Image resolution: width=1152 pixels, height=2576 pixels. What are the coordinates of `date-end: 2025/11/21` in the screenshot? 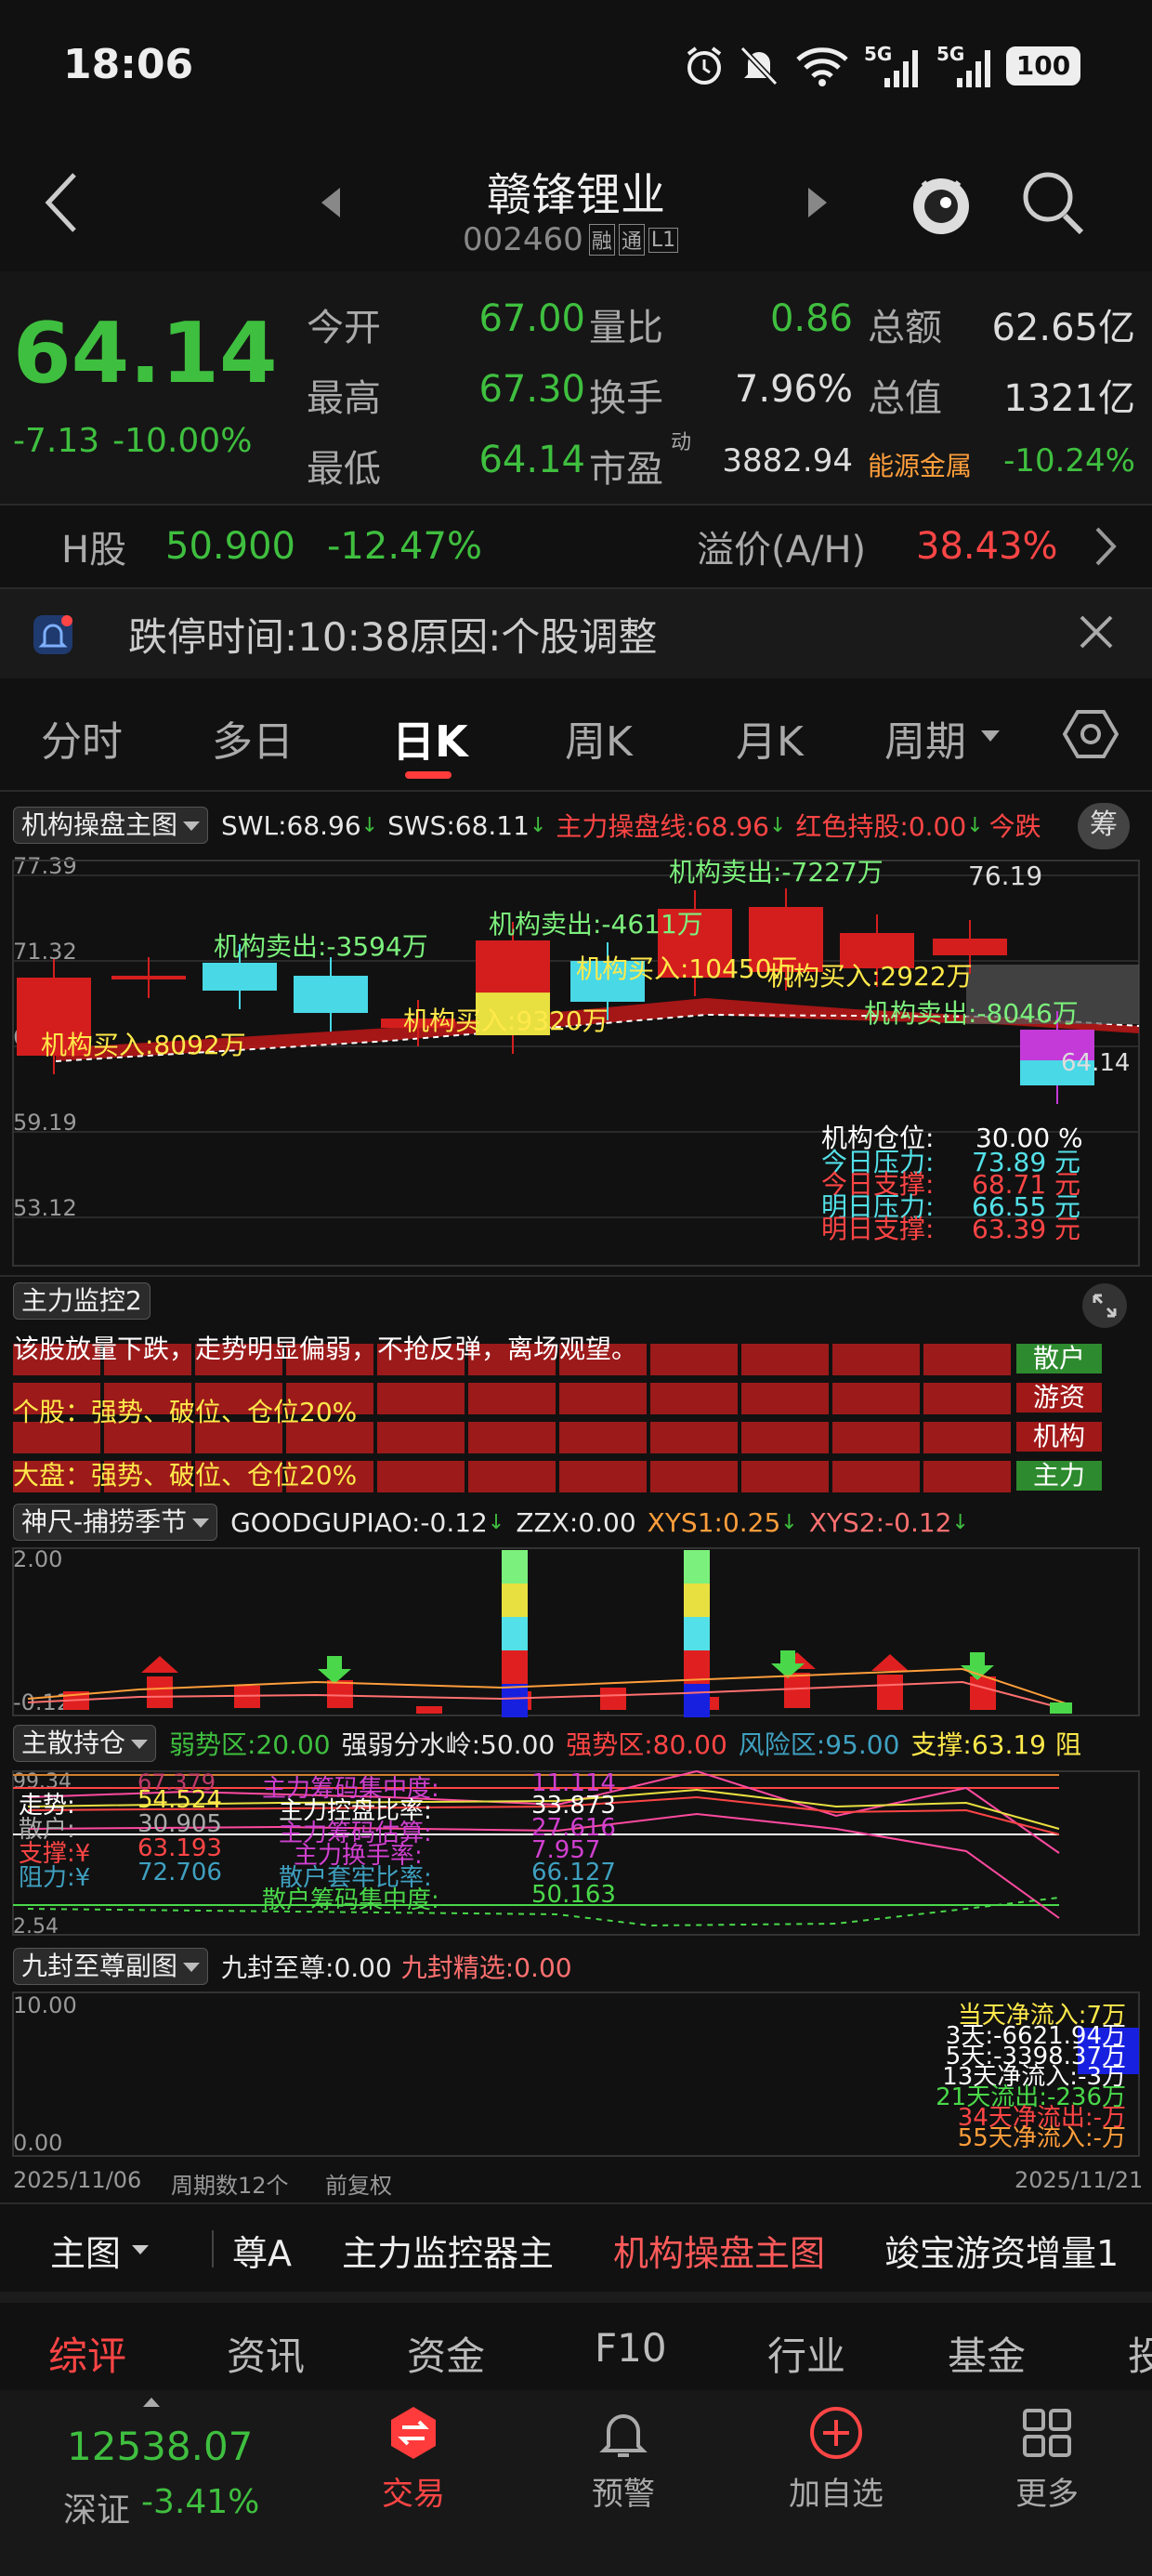 It's located at (1079, 2180).